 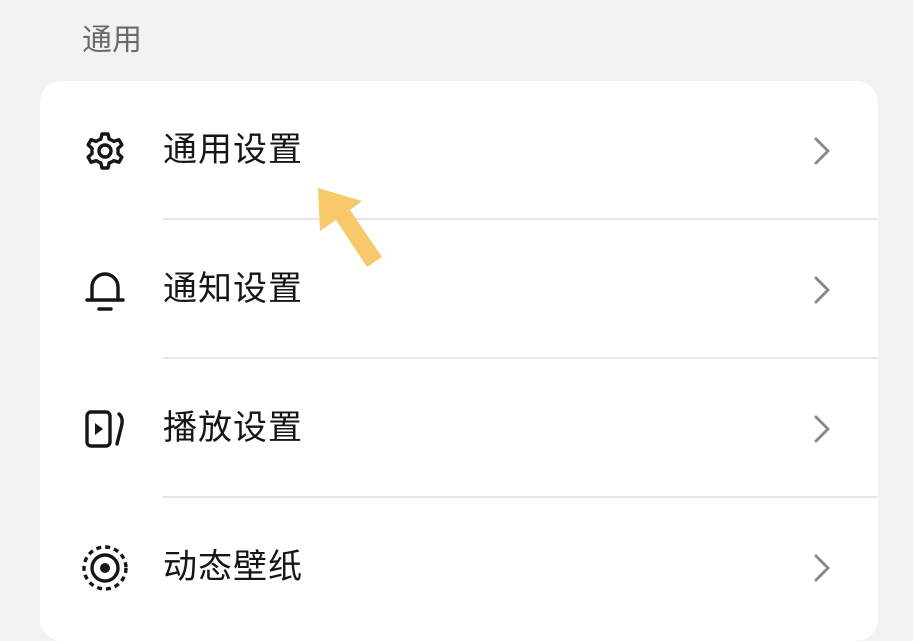 I want to click on play-screen-icon, so click(x=105, y=429).